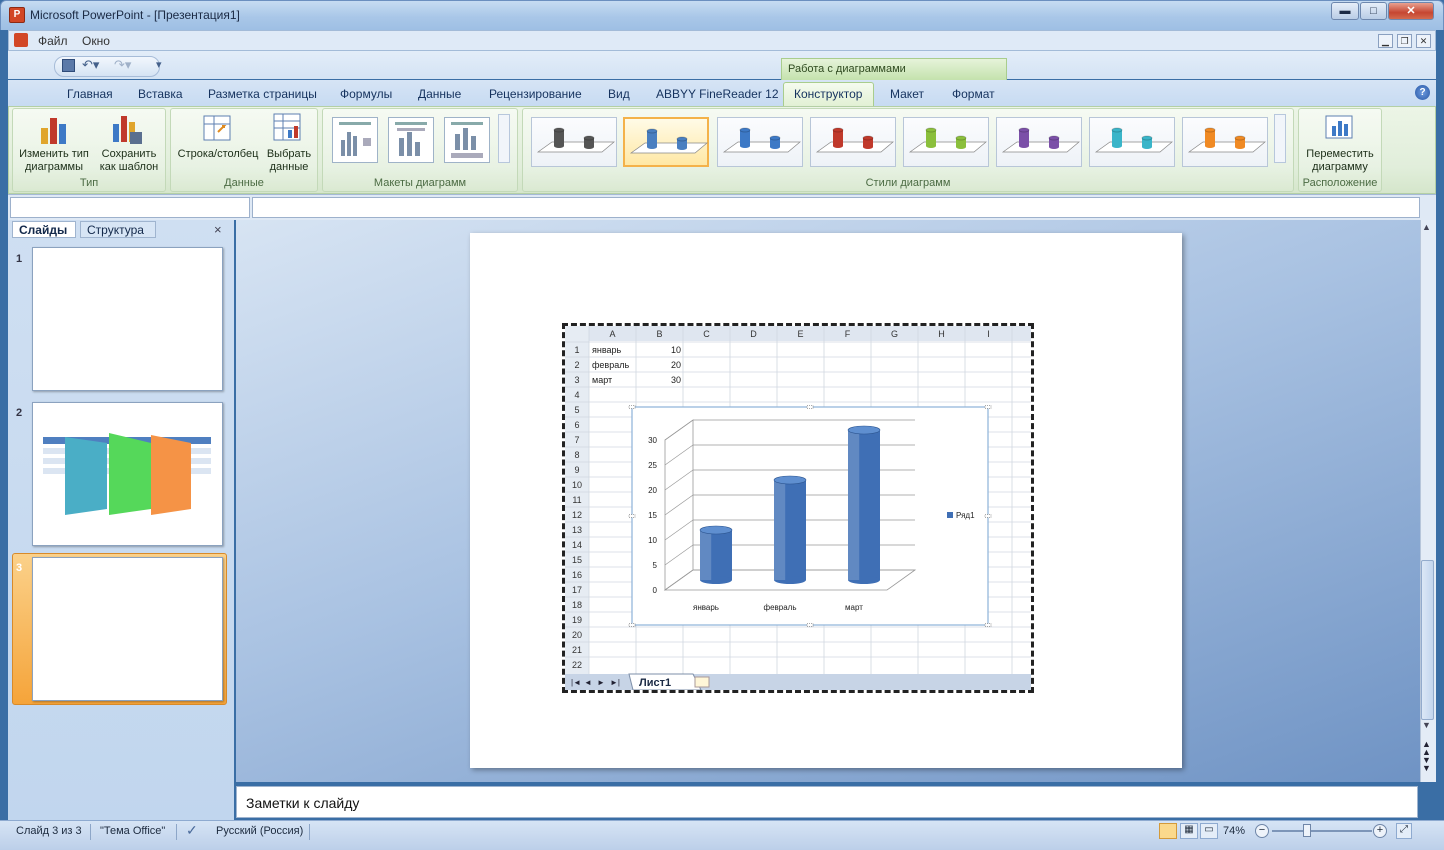 This screenshot has width=1444, height=850. Describe the element at coordinates (1426, 725) in the screenshot. I see `scroll-down-icon: ▼` at that location.